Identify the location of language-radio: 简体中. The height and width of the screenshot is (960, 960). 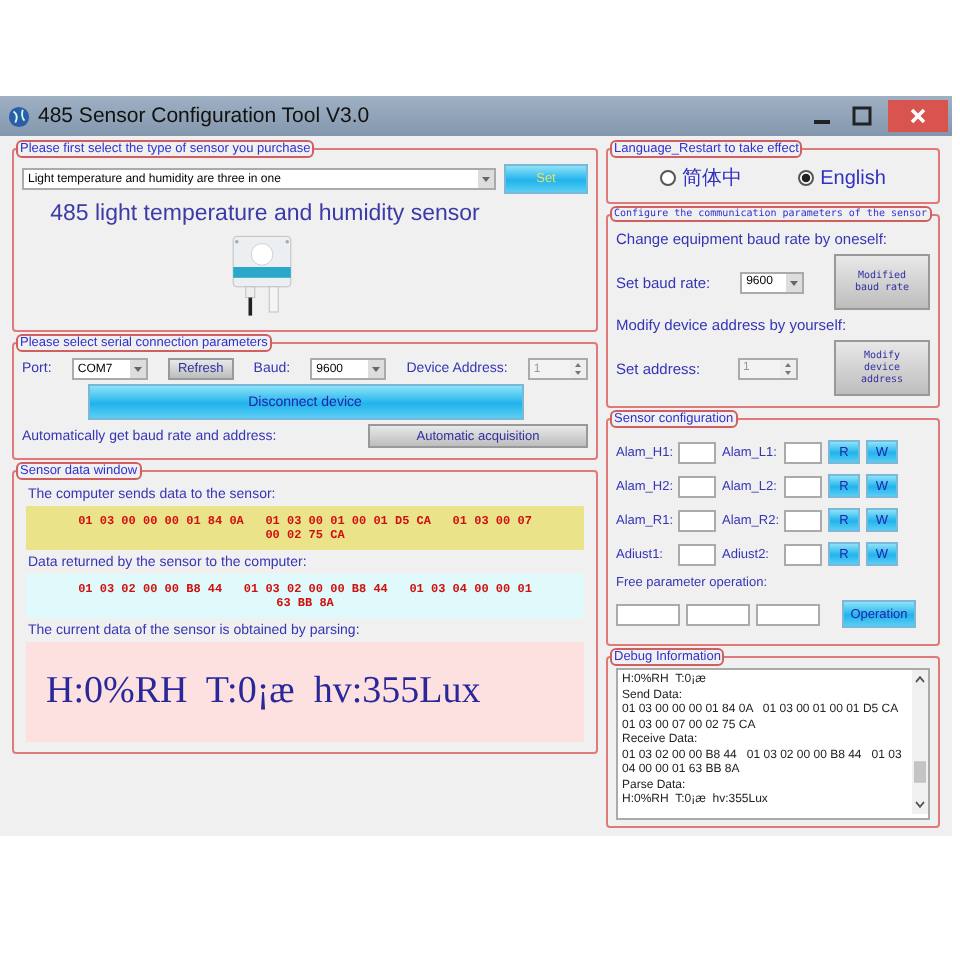
(701, 178).